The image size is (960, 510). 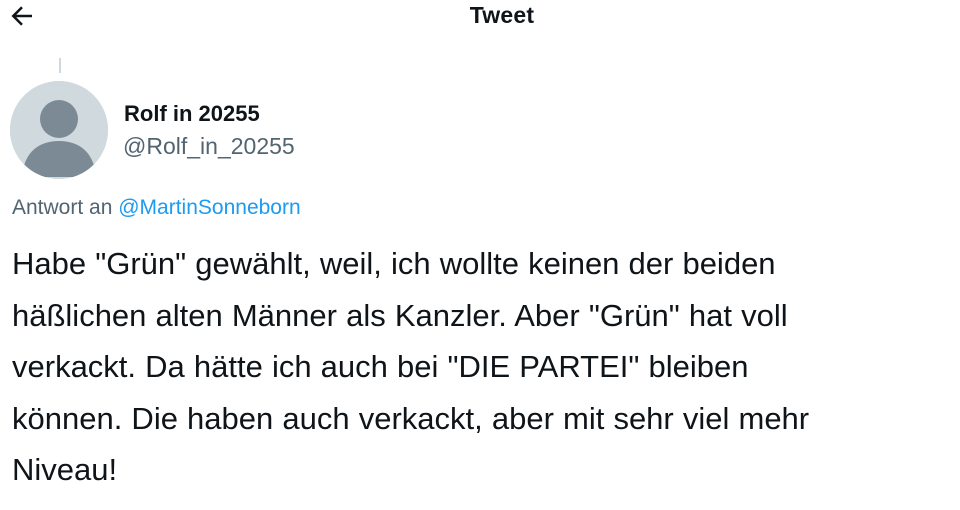 I want to click on default-avatar-icon, so click(x=59, y=130).